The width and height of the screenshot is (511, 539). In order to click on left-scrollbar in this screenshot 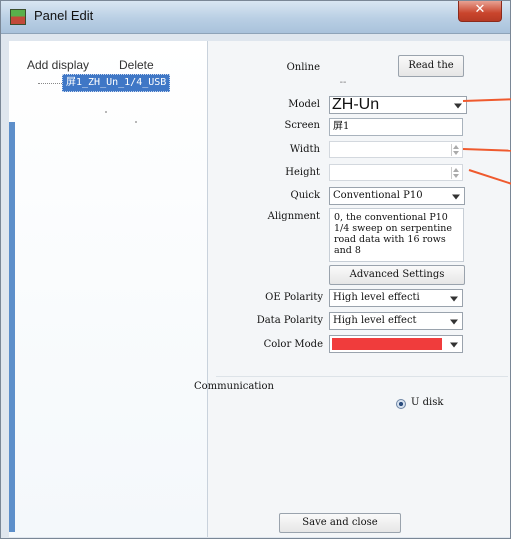, I will do `click(12, 327)`.